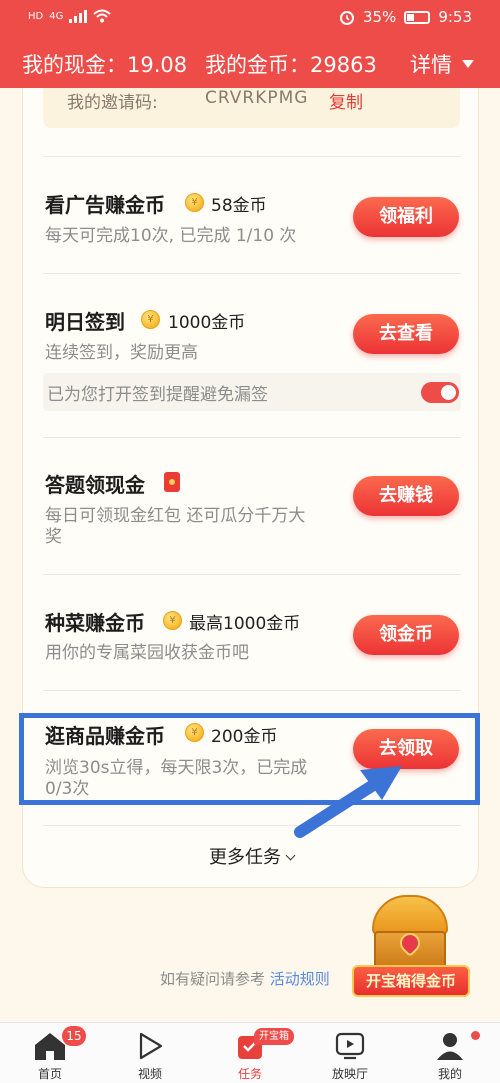 The width and height of the screenshot is (500, 1083). I want to click on task-desc: 用你的专属菜园收获金币吧, so click(147, 653).